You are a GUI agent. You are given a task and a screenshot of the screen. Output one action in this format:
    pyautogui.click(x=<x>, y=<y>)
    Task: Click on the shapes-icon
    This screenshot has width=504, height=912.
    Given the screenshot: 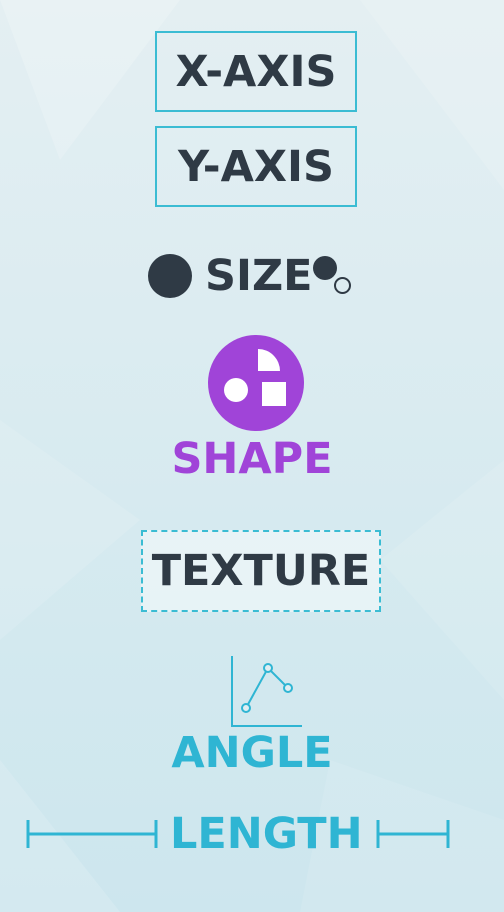 What is the action you would take?
    pyautogui.click(x=256, y=383)
    